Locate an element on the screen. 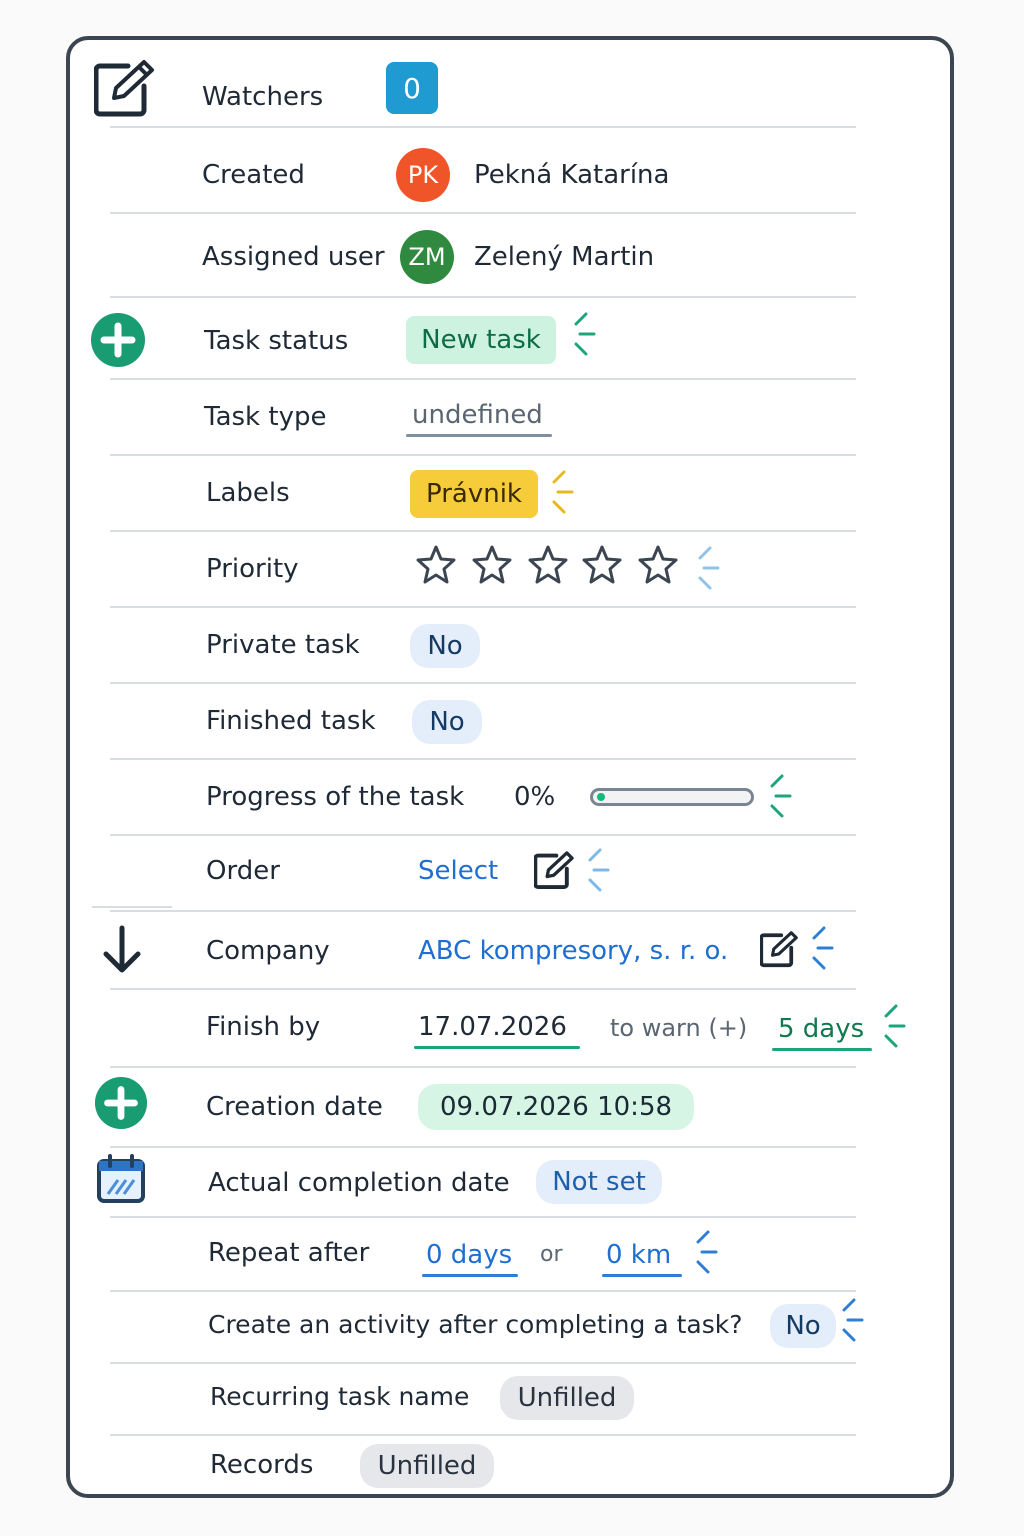 This screenshot has width=1024, height=1536. label-tag: Právnik is located at coordinates (474, 494).